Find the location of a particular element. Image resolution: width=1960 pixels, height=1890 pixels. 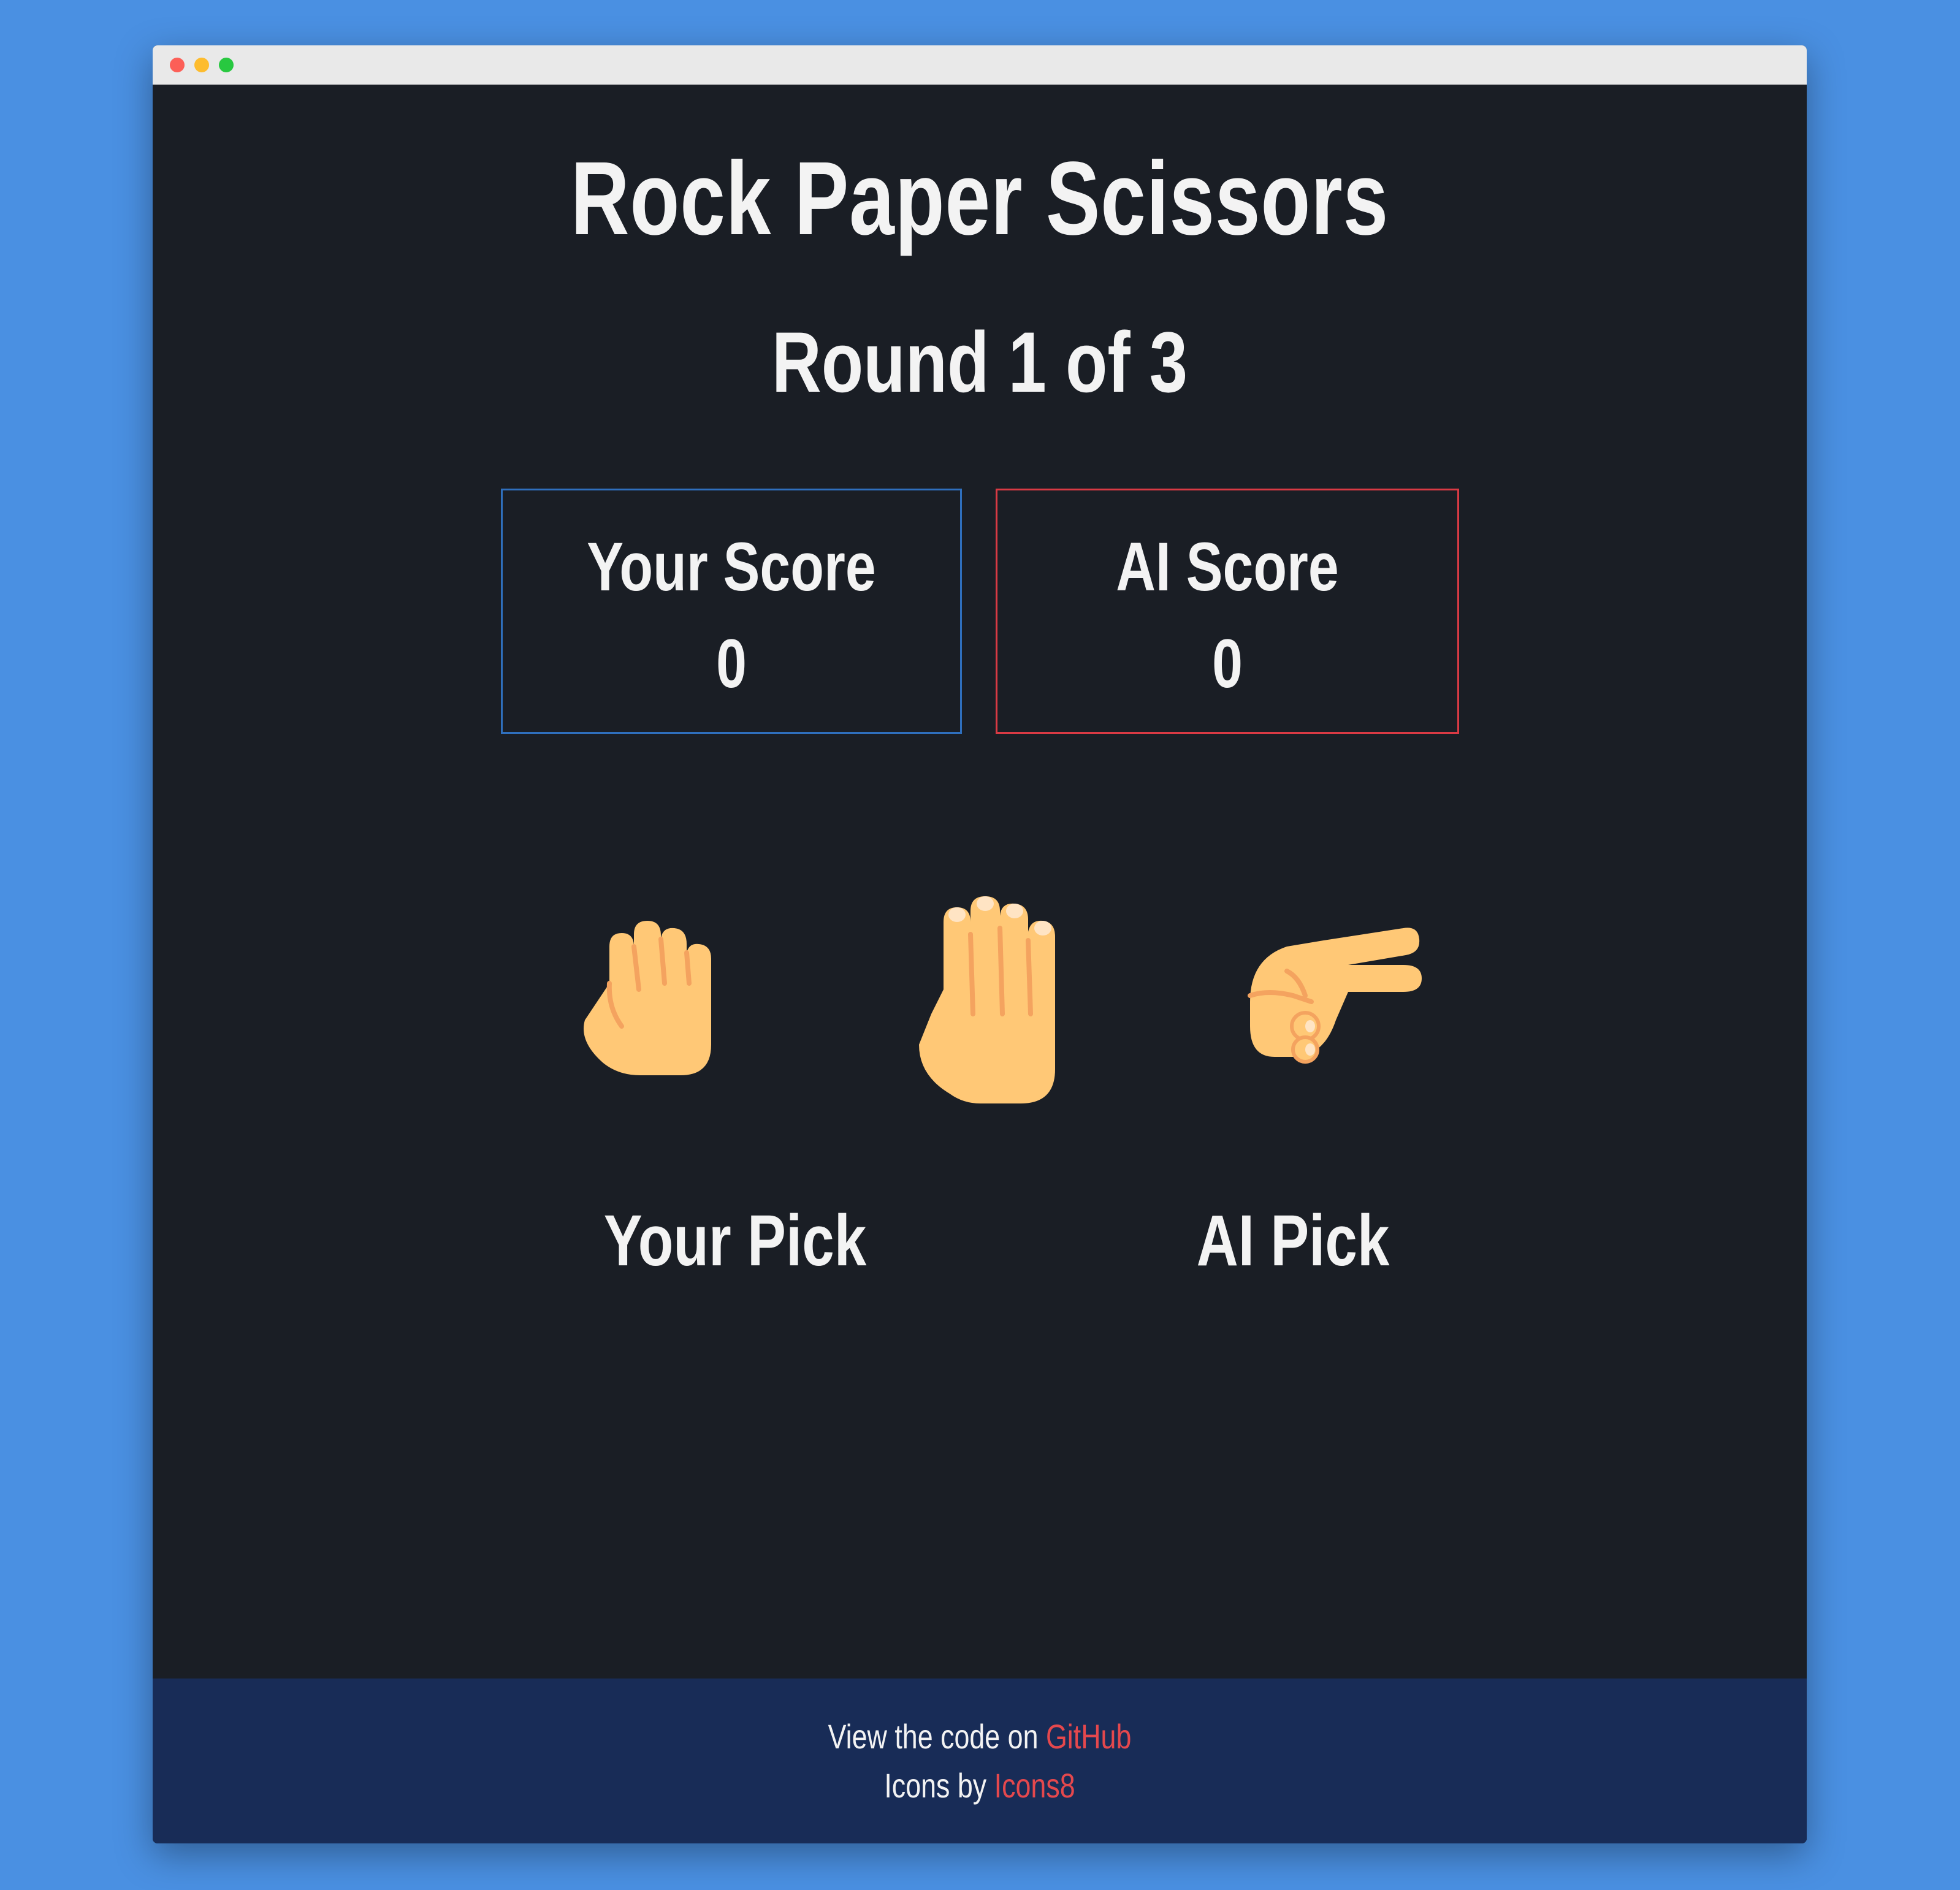

page-footer: View the code on GitHub Icons by Icons8 is located at coordinates (980, 1761).